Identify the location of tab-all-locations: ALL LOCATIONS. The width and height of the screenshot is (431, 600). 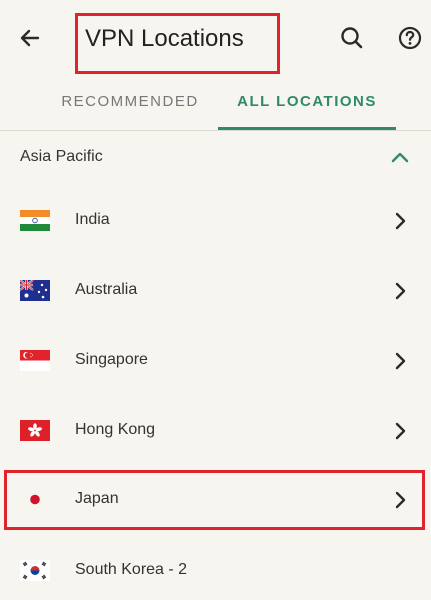
(307, 104).